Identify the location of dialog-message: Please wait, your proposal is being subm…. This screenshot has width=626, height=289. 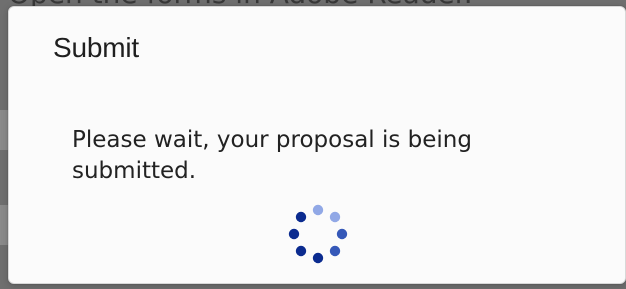
(272, 155).